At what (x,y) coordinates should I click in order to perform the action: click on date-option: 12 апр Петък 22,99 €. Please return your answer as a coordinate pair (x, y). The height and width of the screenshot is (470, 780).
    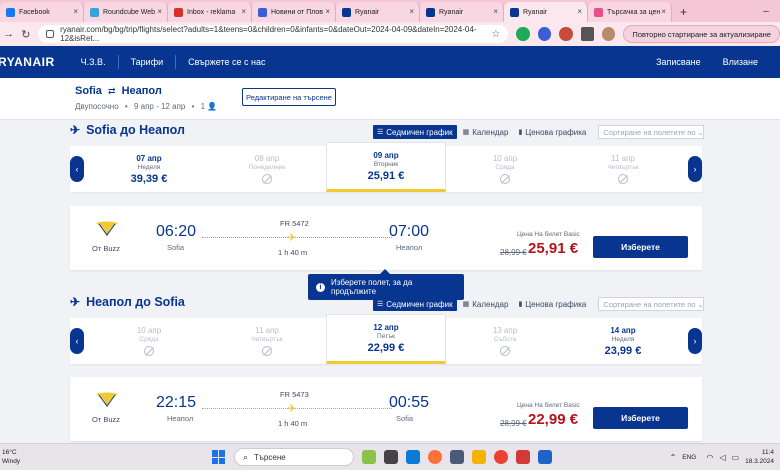
    Looking at the image, I should click on (386, 339).